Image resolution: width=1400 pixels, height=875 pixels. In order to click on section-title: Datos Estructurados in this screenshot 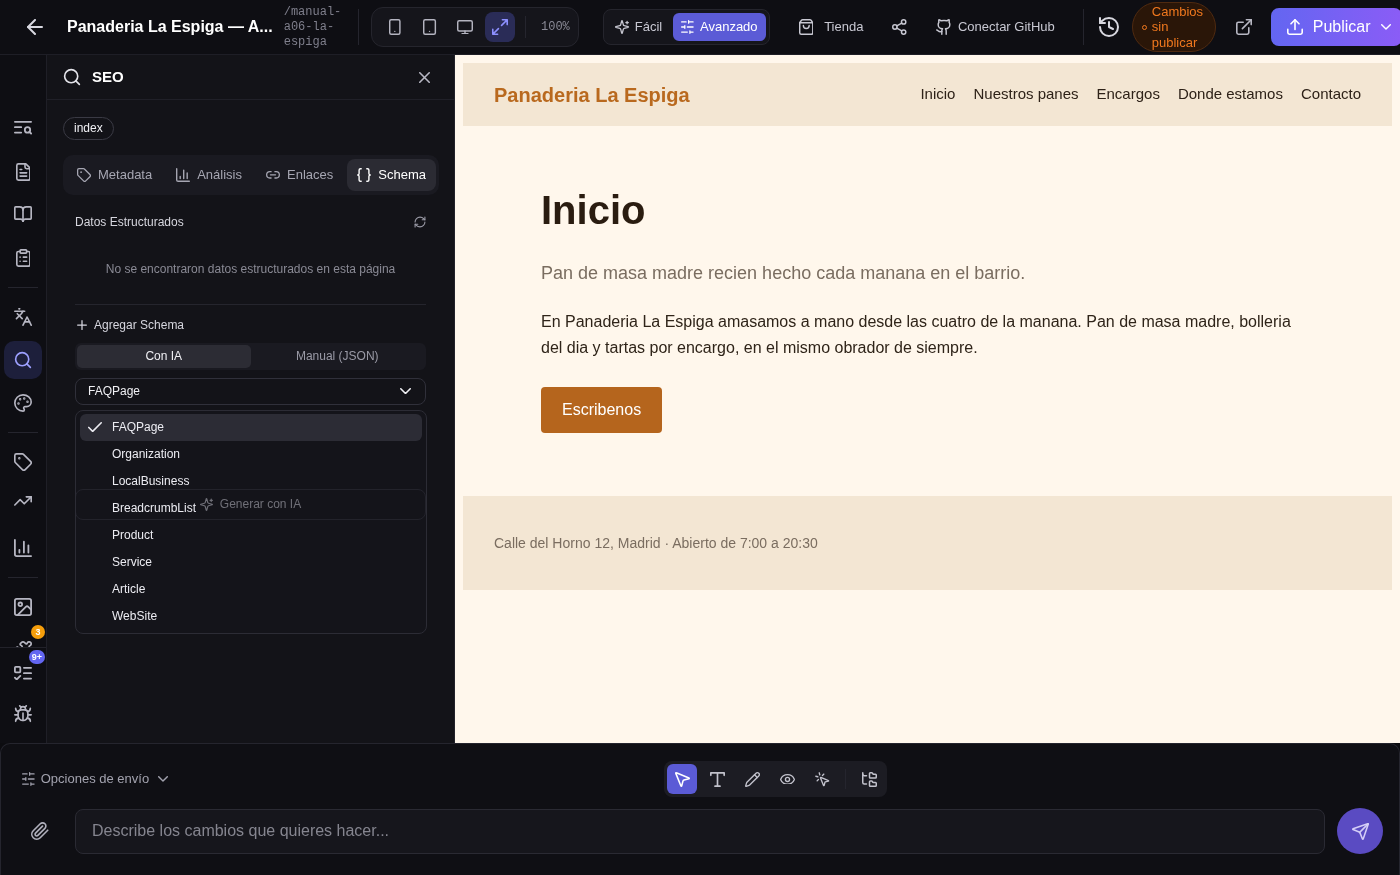, I will do `click(129, 222)`.